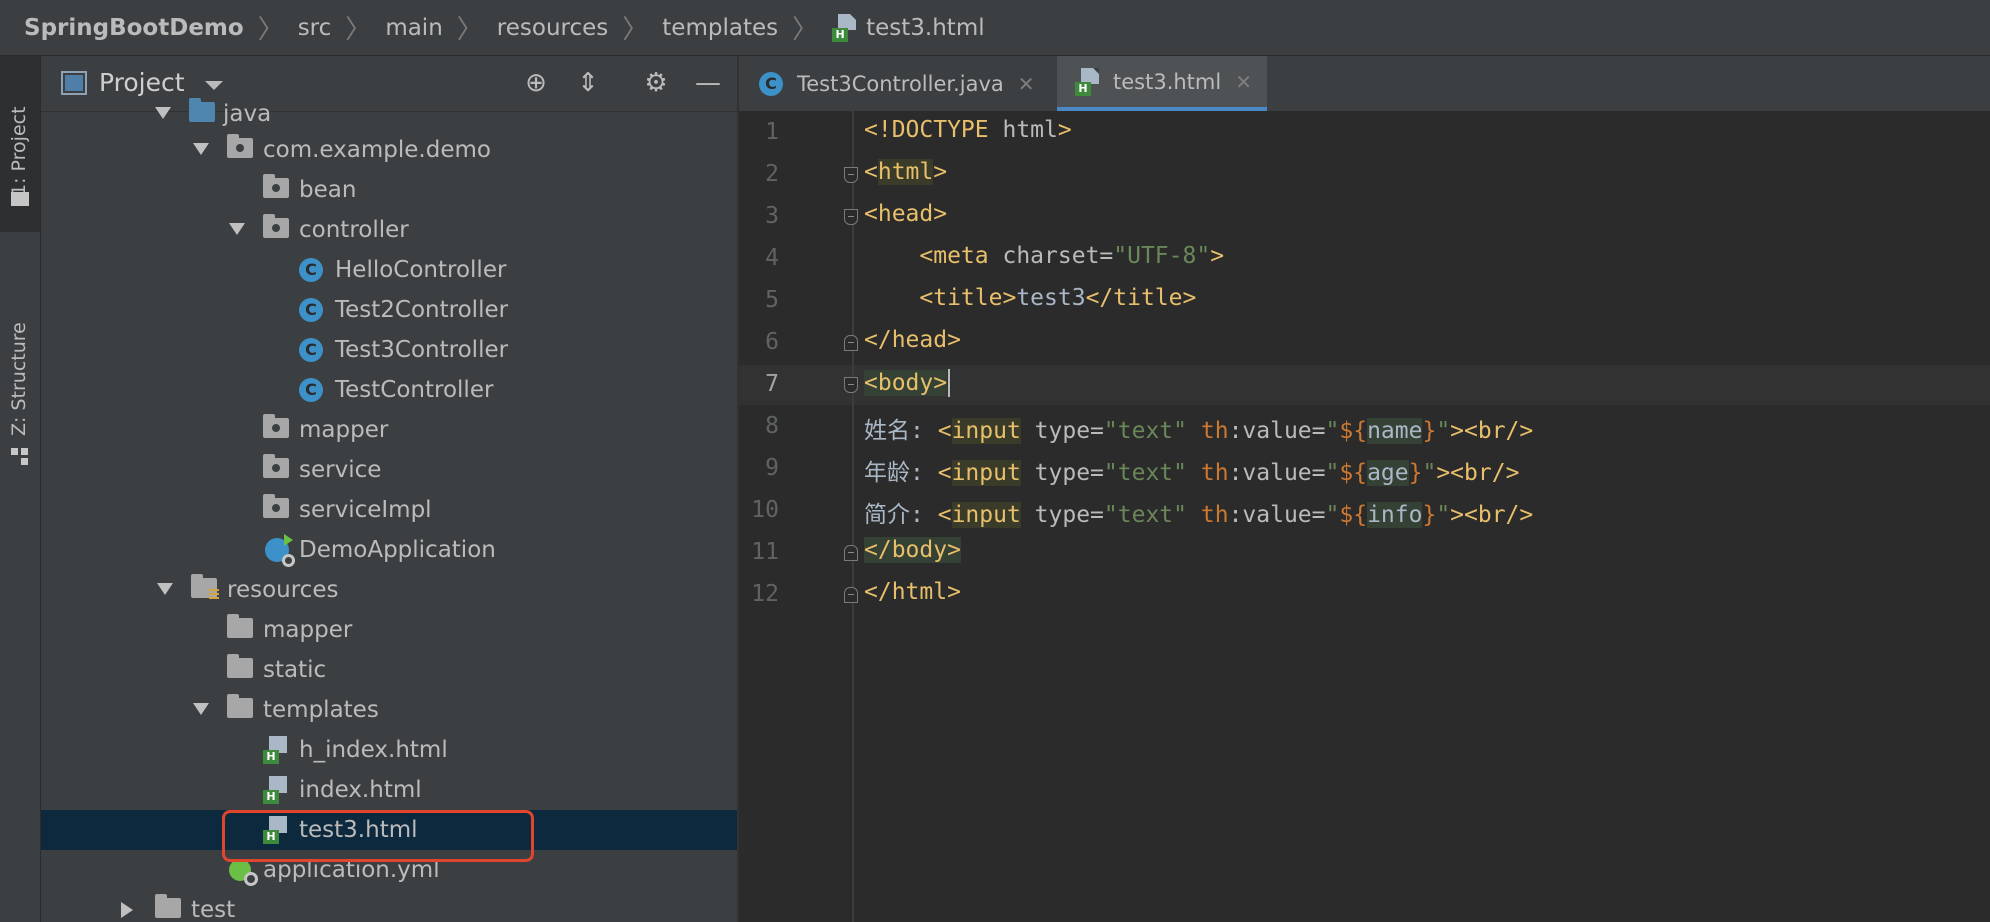  Describe the element at coordinates (389, 310) in the screenshot. I see `tree-item-class: C Test2Controller` at that location.